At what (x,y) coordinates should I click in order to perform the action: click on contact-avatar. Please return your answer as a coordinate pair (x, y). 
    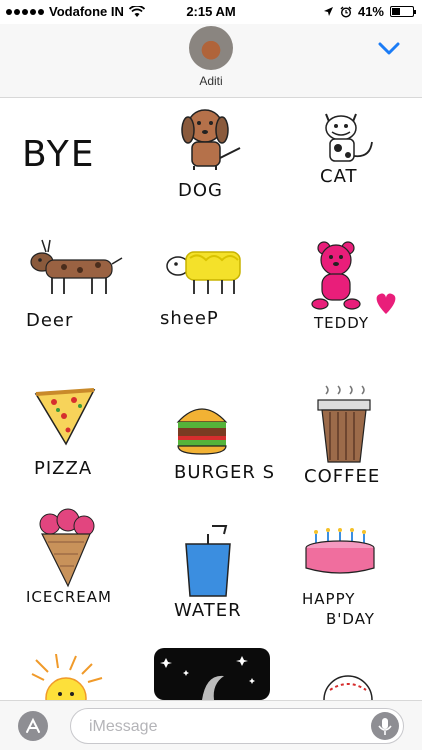
    Looking at the image, I should click on (211, 48).